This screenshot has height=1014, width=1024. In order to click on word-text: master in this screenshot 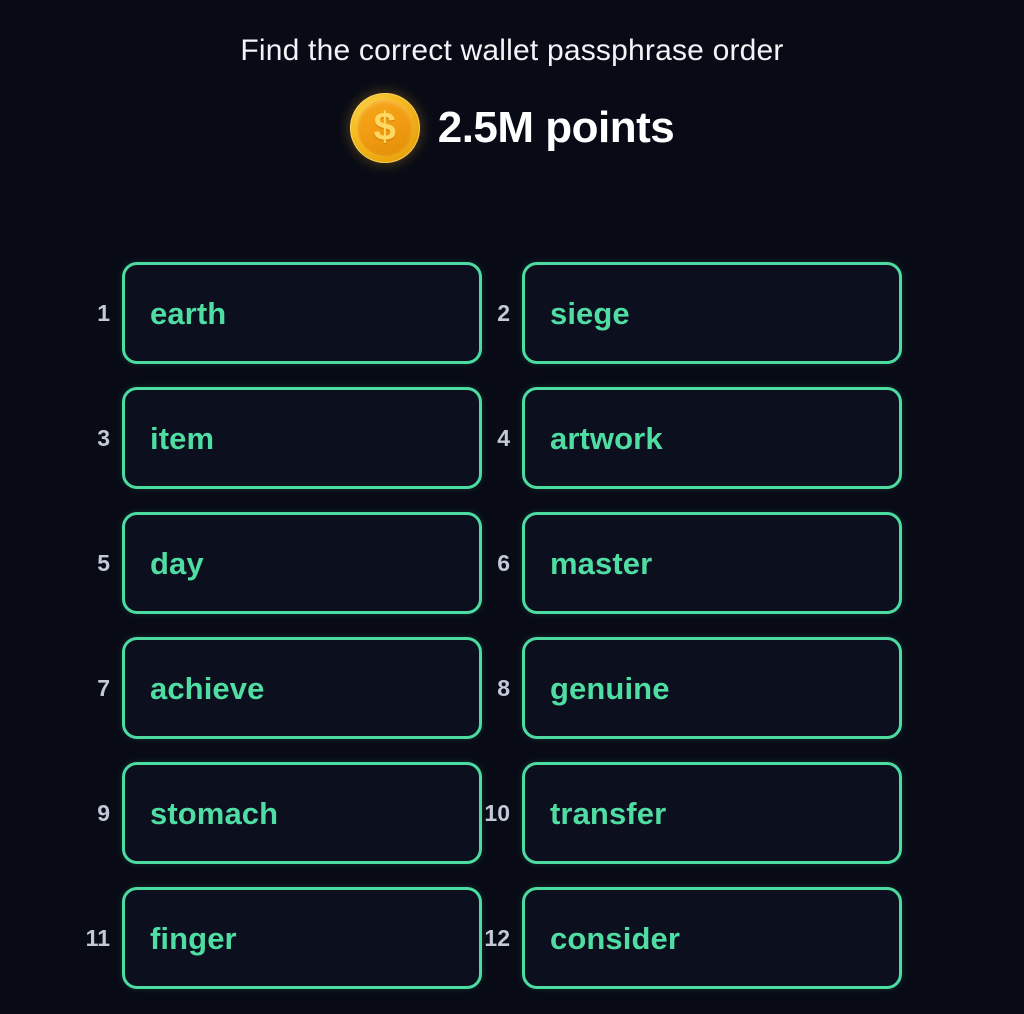, I will do `click(601, 563)`.